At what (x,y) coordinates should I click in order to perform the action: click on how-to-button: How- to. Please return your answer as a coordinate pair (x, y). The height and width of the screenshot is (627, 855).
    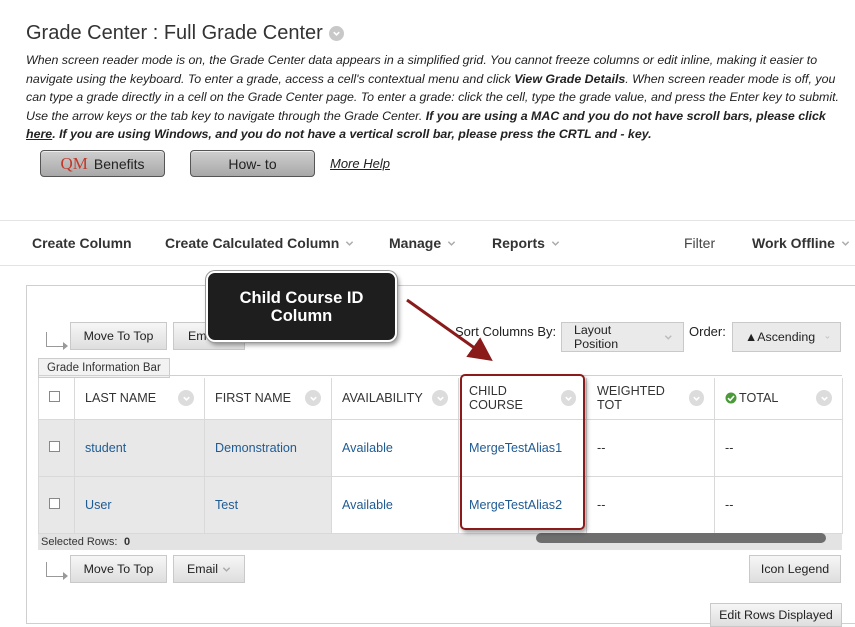
    Looking at the image, I should click on (252, 163).